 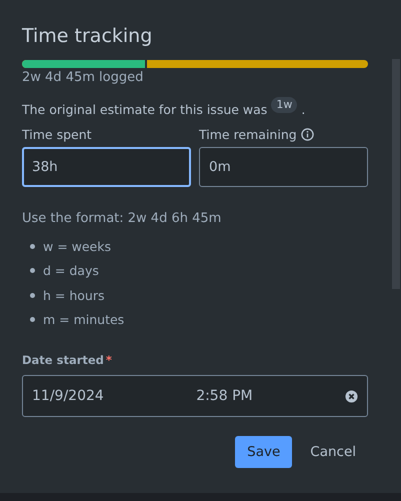 What do you see at coordinates (88, 36) in the screenshot?
I see `dialog-title: Time tracking` at bounding box center [88, 36].